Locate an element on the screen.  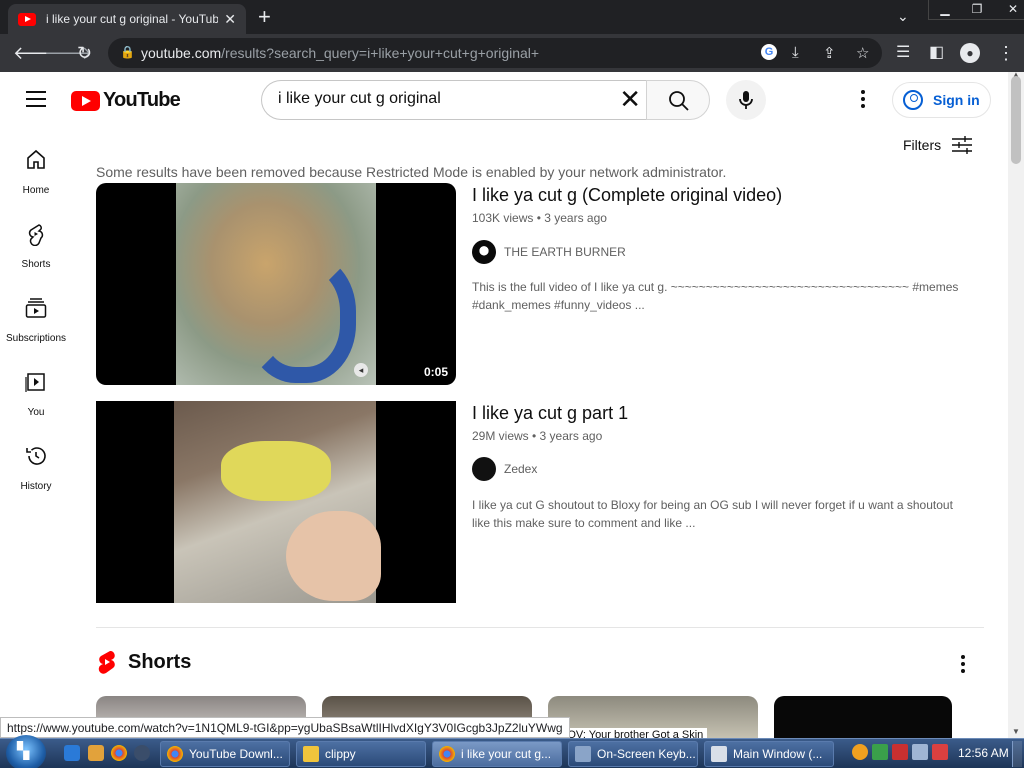
ie-icon is located at coordinates (72, 753).